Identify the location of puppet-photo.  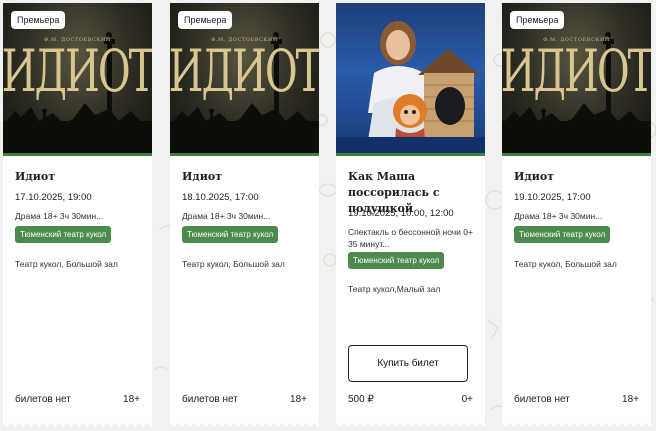
(410, 87).